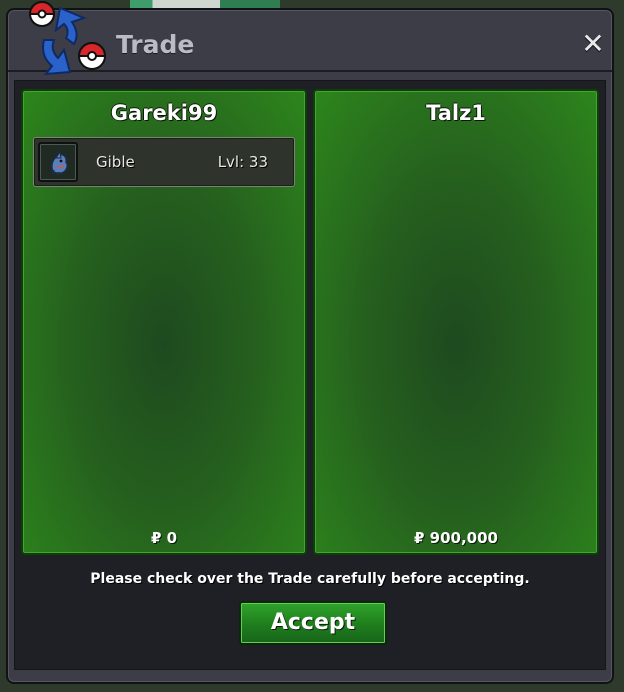  I want to click on gible-icon, so click(60, 163).